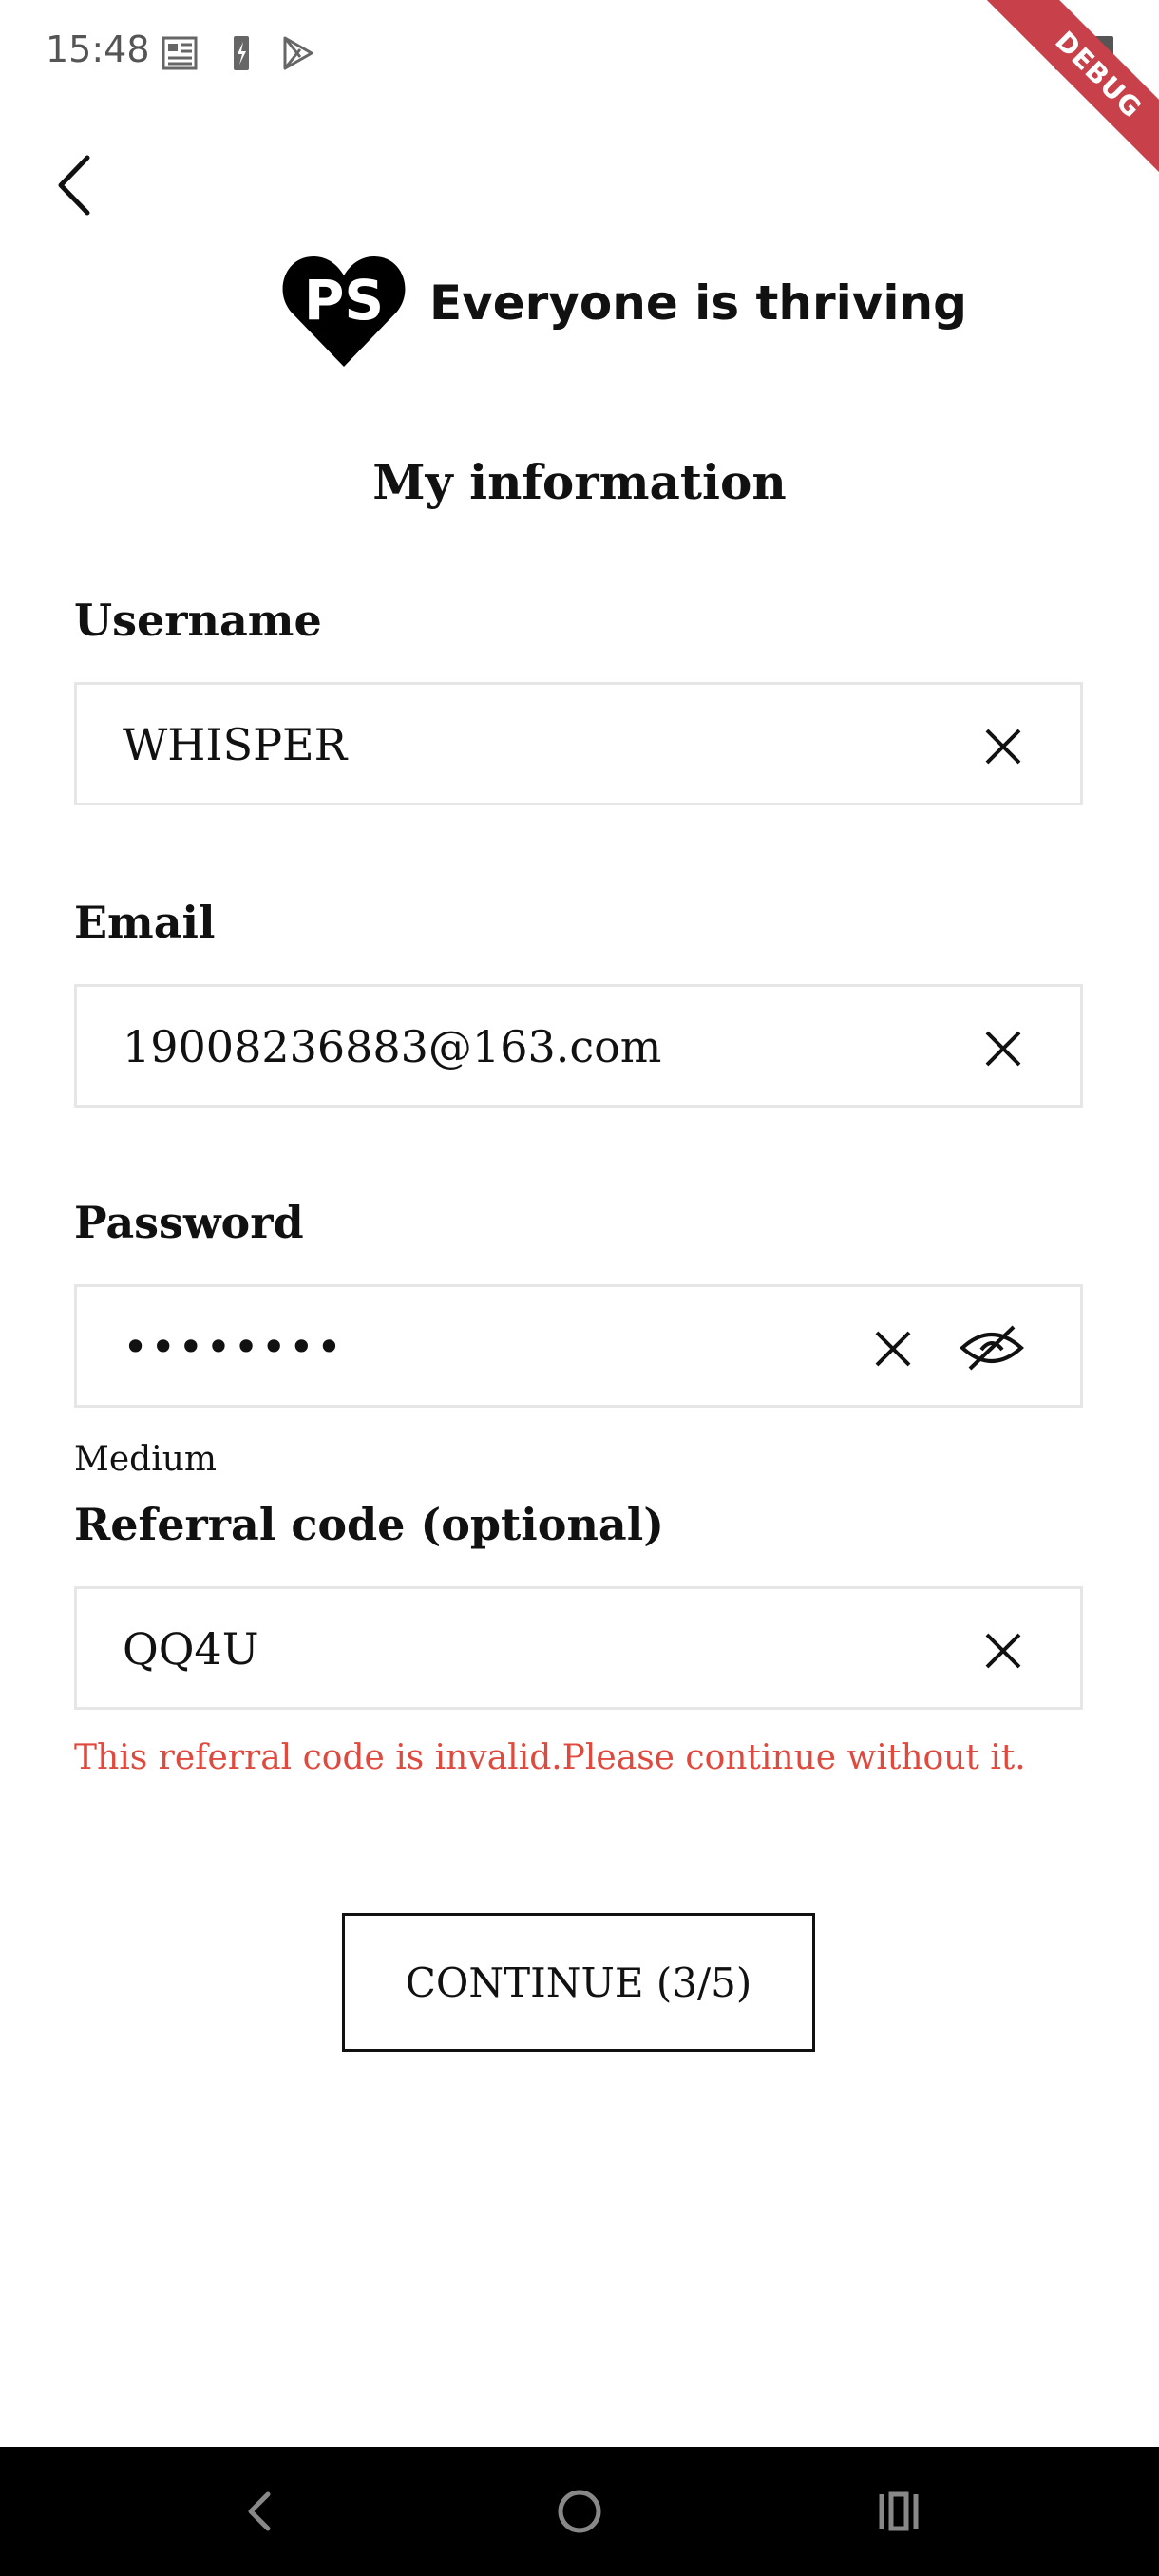  I want to click on recents-icon, so click(899, 2511).